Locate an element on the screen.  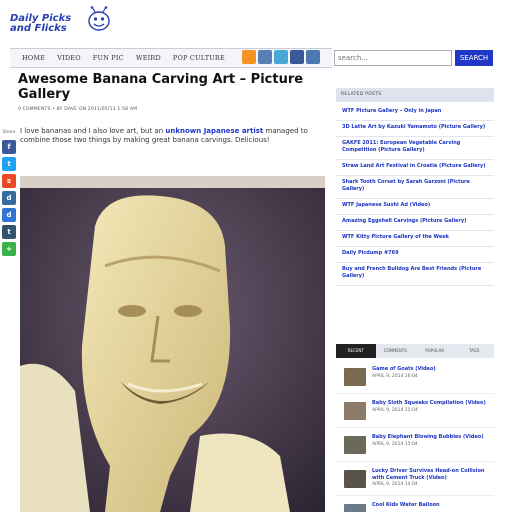
share-label: Share is located at coordinates (9, 132).